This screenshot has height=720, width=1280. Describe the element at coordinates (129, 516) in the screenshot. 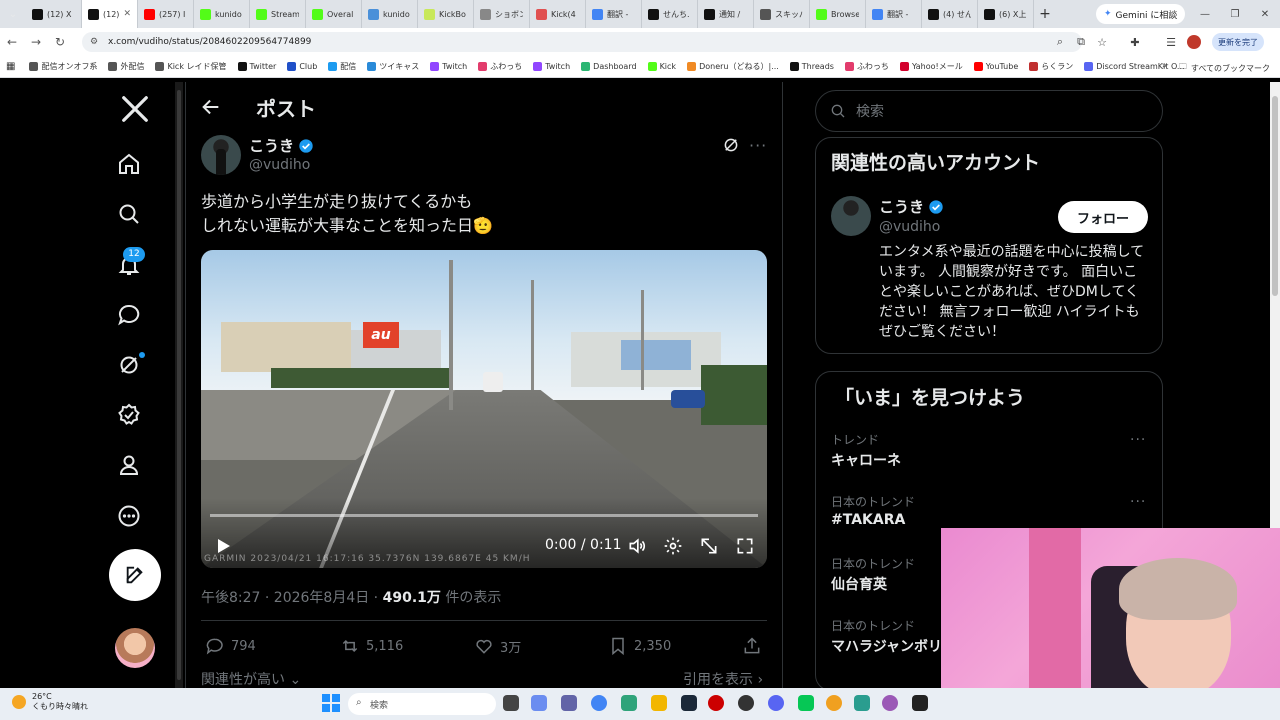

I see `more-menu-icon` at that location.